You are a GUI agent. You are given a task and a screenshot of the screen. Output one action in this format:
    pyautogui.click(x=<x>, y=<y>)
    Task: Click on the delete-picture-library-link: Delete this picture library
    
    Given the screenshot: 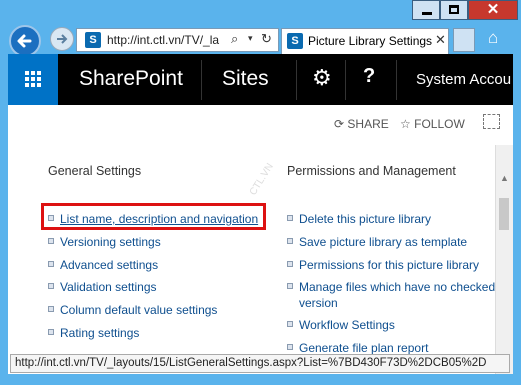 What is the action you would take?
    pyautogui.click(x=365, y=219)
    